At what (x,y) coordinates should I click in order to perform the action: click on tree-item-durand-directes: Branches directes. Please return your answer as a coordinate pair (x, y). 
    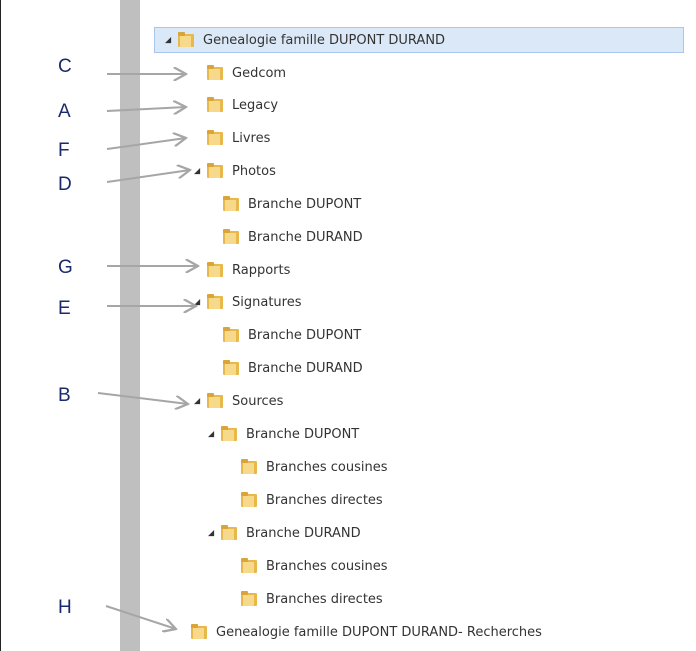
    Looking at the image, I should click on (304, 599).